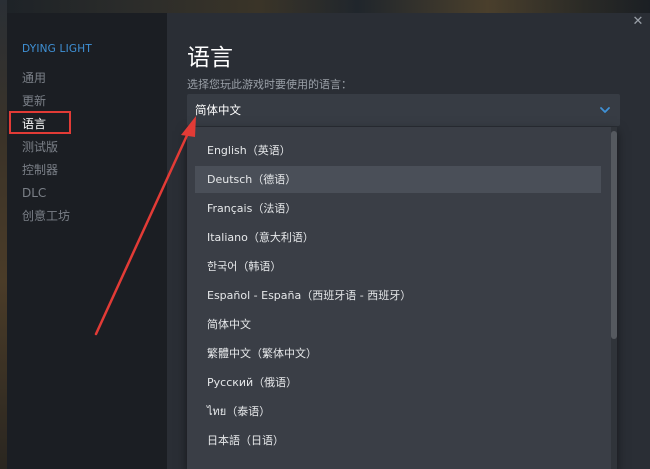 This screenshot has height=469, width=650. What do you see at coordinates (638, 21) in the screenshot?
I see `close-icon: ✕` at bounding box center [638, 21].